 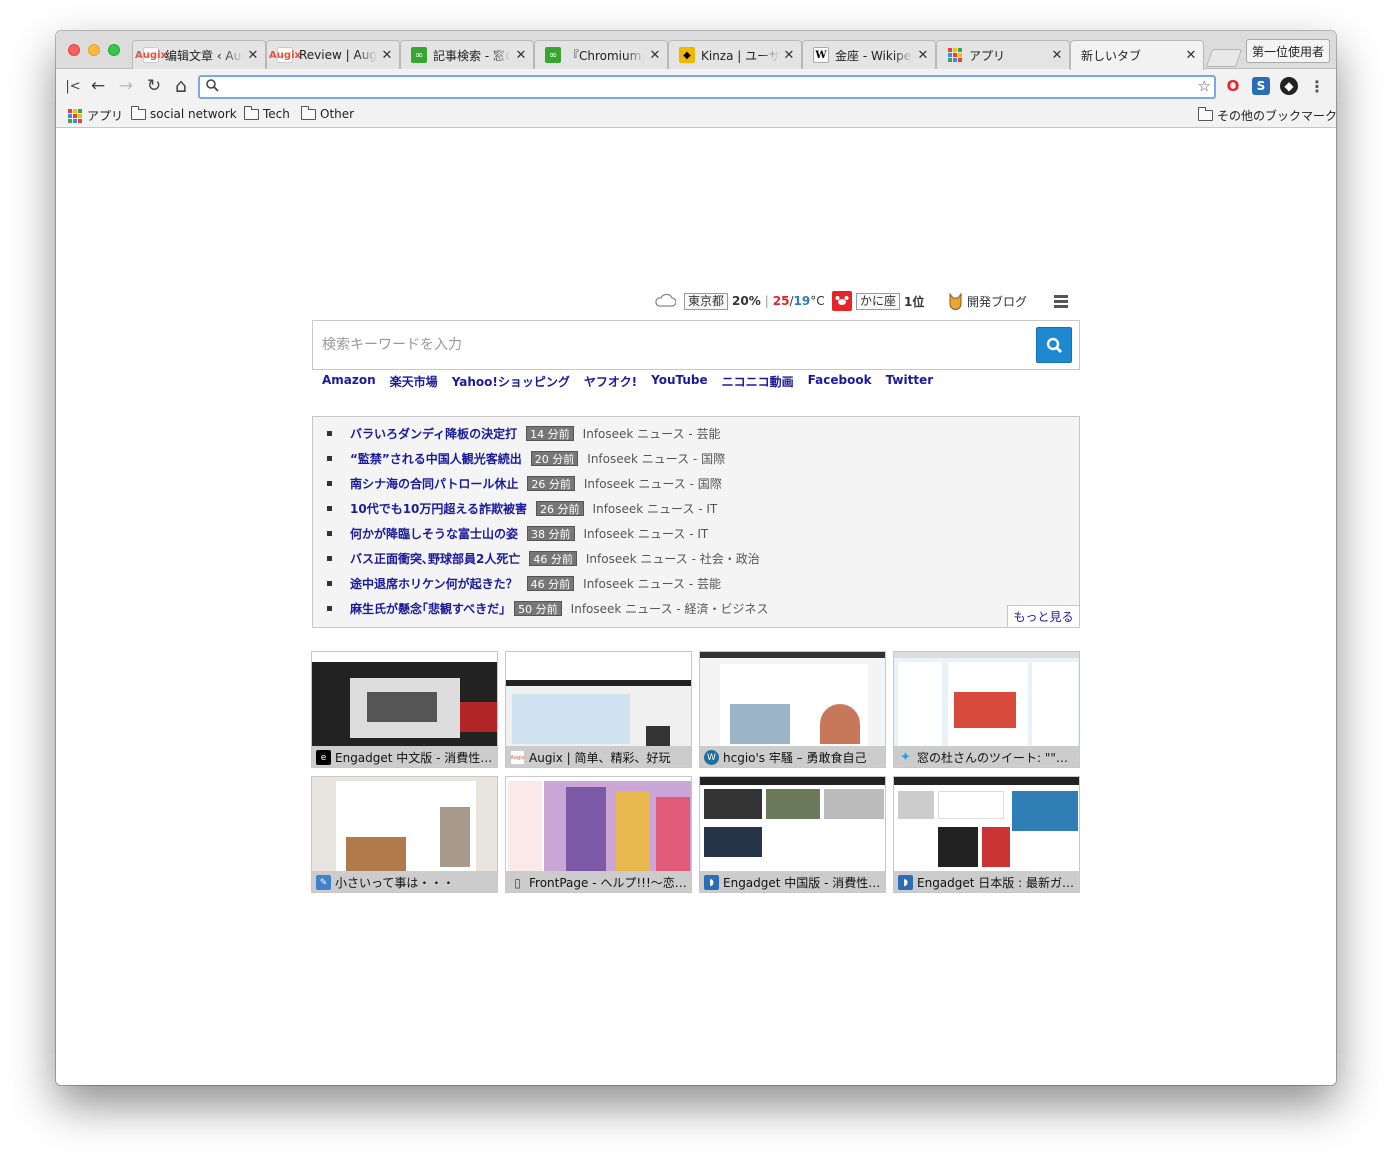 I want to click on address-input, so click(x=706, y=87).